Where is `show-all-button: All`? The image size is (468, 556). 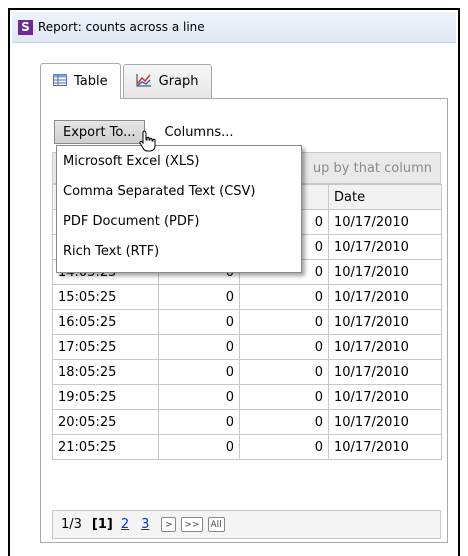
show-all-button: All is located at coordinates (216, 524).